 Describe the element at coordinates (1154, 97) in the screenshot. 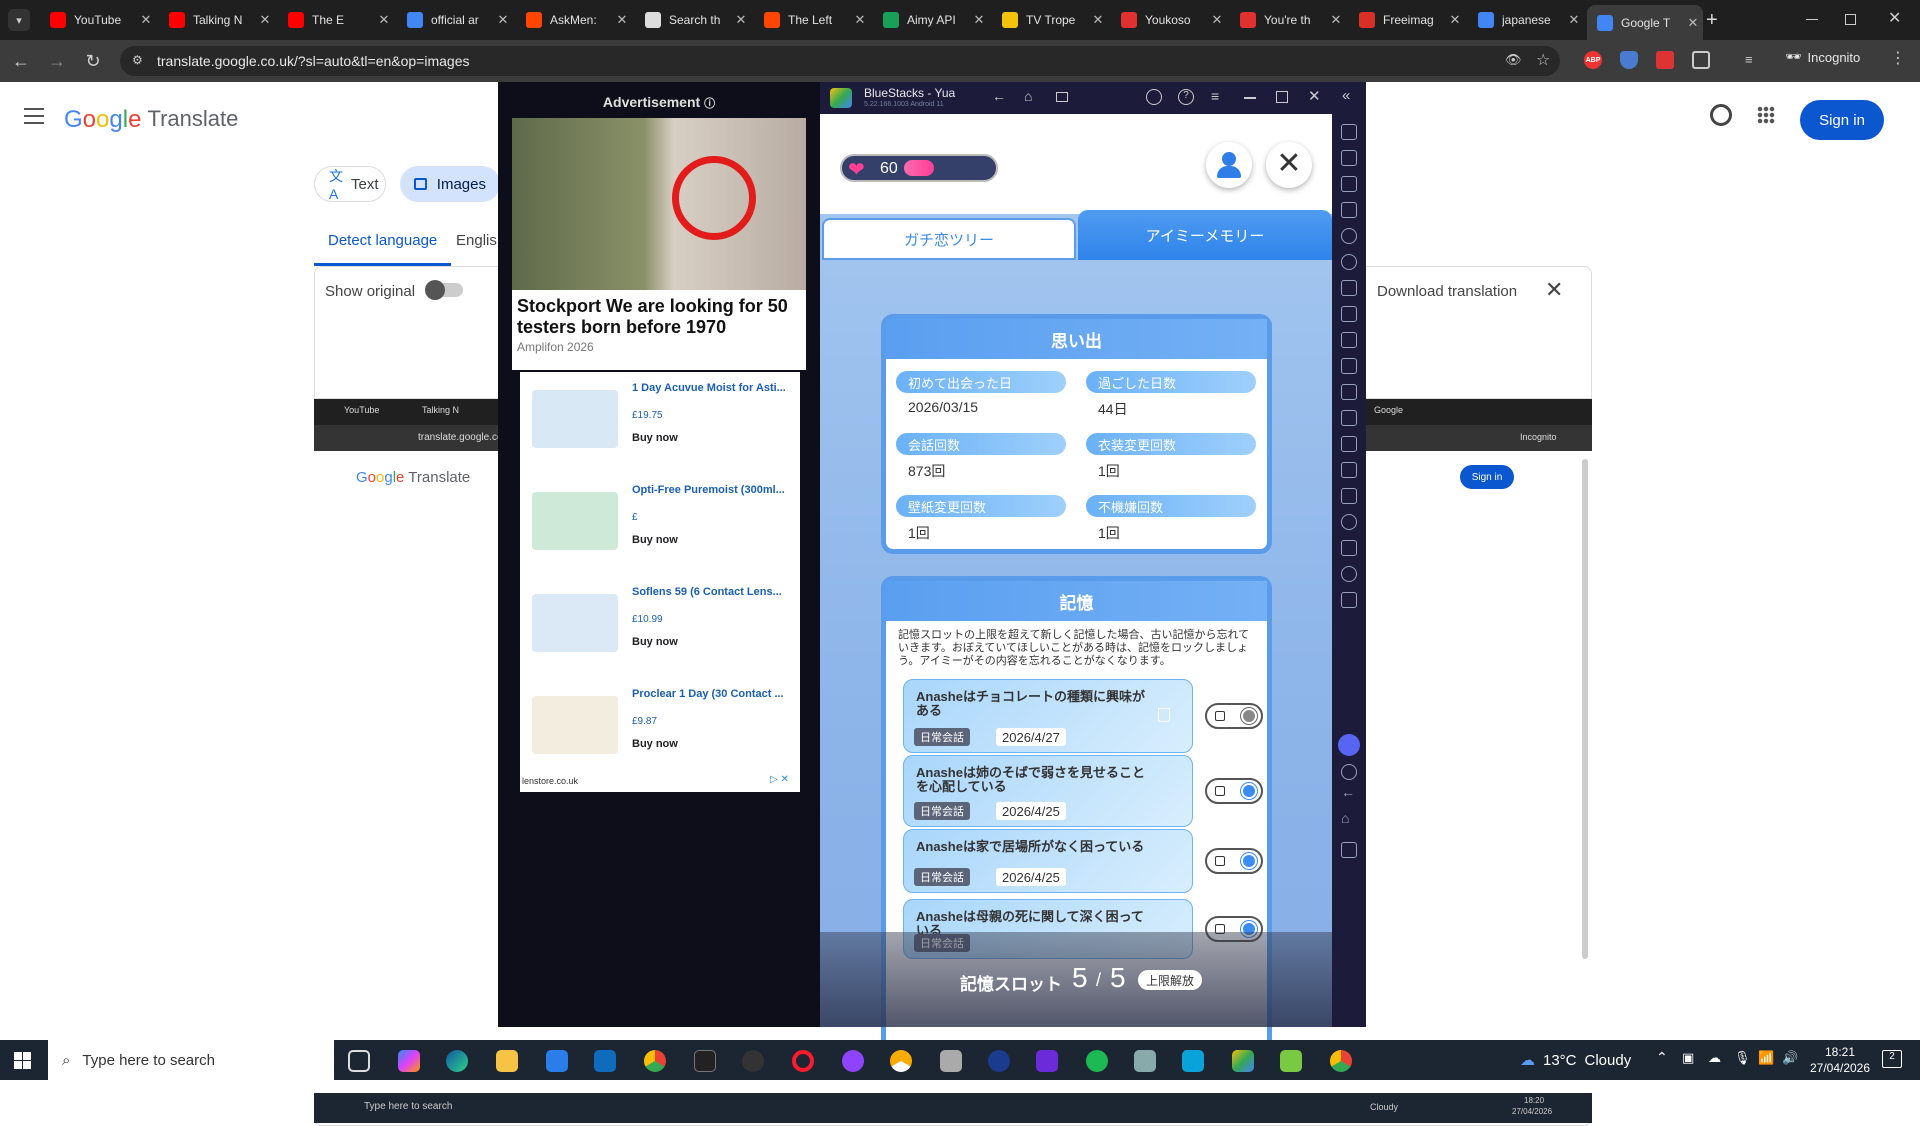

I see `bs-account-icon` at that location.